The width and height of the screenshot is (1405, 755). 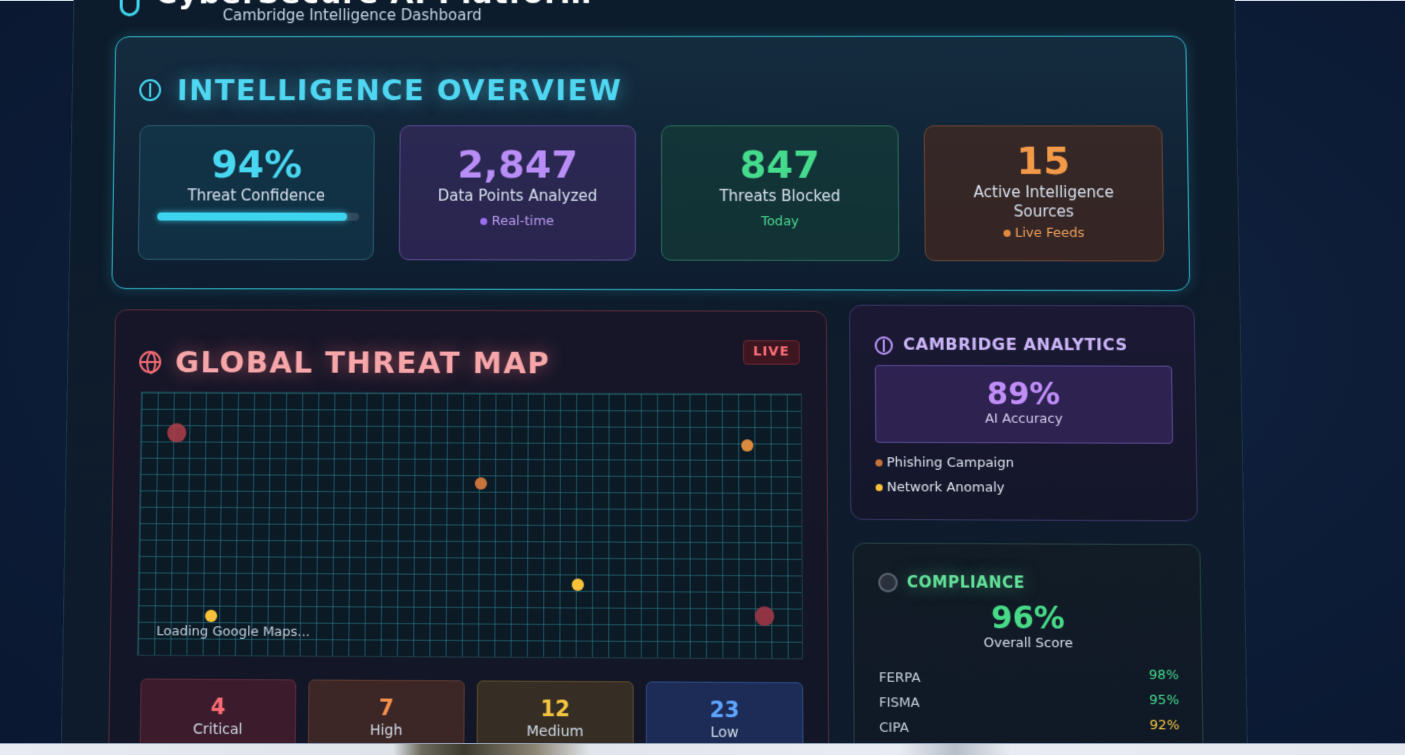 I want to click on compliance-title: COMPLIANCE, so click(x=965, y=582).